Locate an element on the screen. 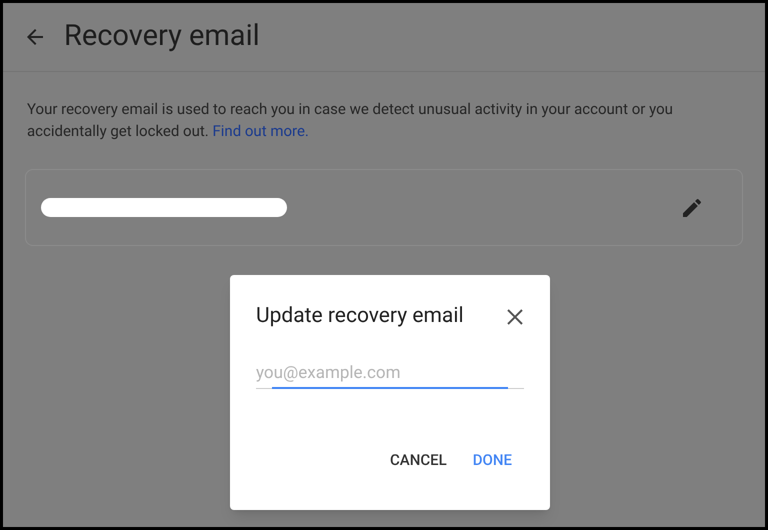  close-icon is located at coordinates (515, 317).